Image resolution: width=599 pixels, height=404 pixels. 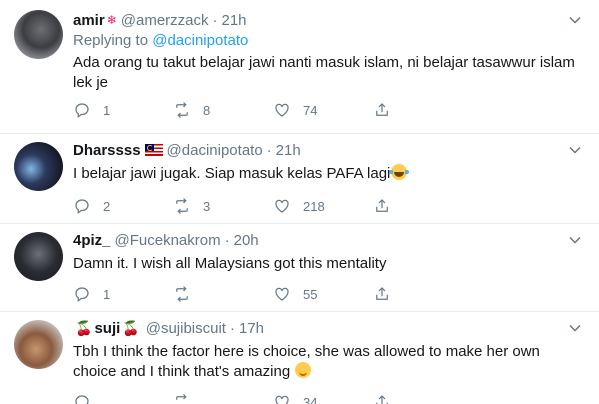 I want to click on tweet-actions: 1 55, so click(x=329, y=294).